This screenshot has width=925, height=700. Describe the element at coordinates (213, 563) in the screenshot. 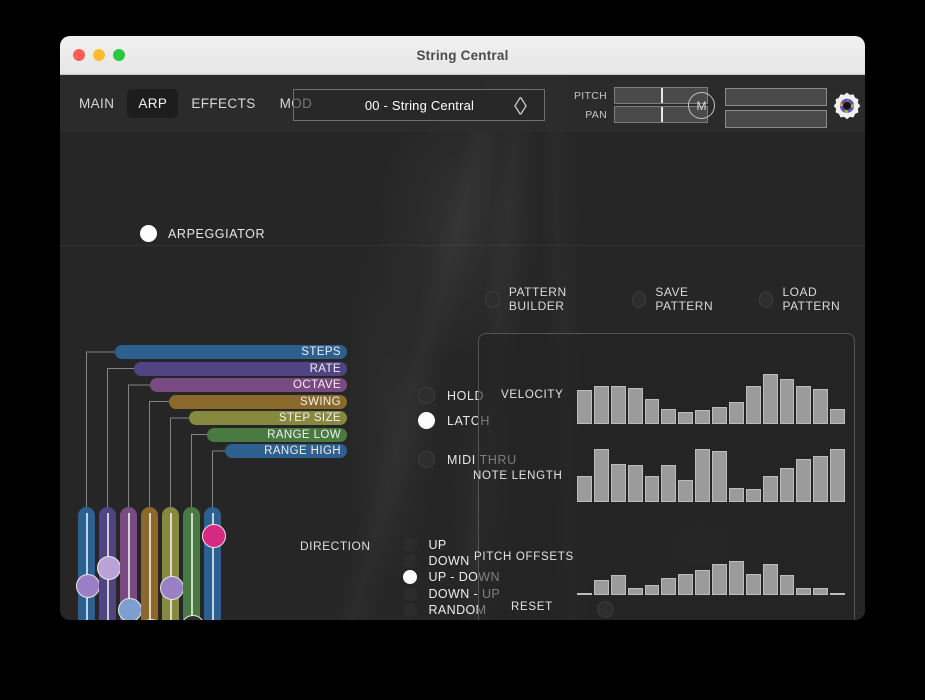

I see `slider-range-high` at that location.